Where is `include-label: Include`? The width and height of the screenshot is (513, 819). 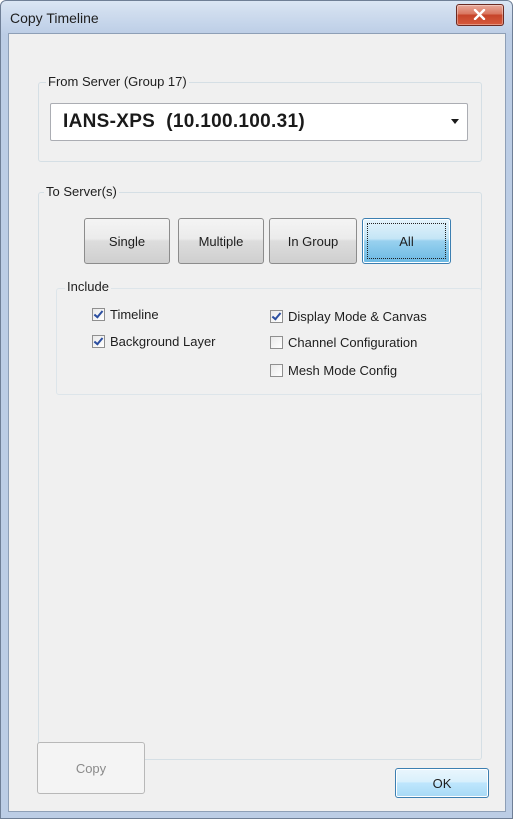
include-label: Include is located at coordinates (88, 287).